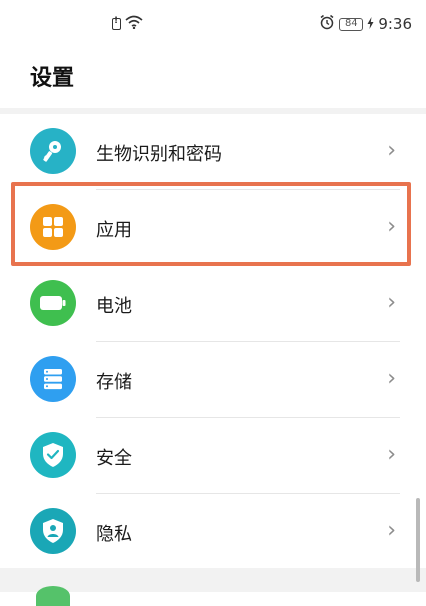 This screenshot has height=606, width=426. What do you see at coordinates (395, 24) in the screenshot?
I see `status-time: 9:36` at bounding box center [395, 24].